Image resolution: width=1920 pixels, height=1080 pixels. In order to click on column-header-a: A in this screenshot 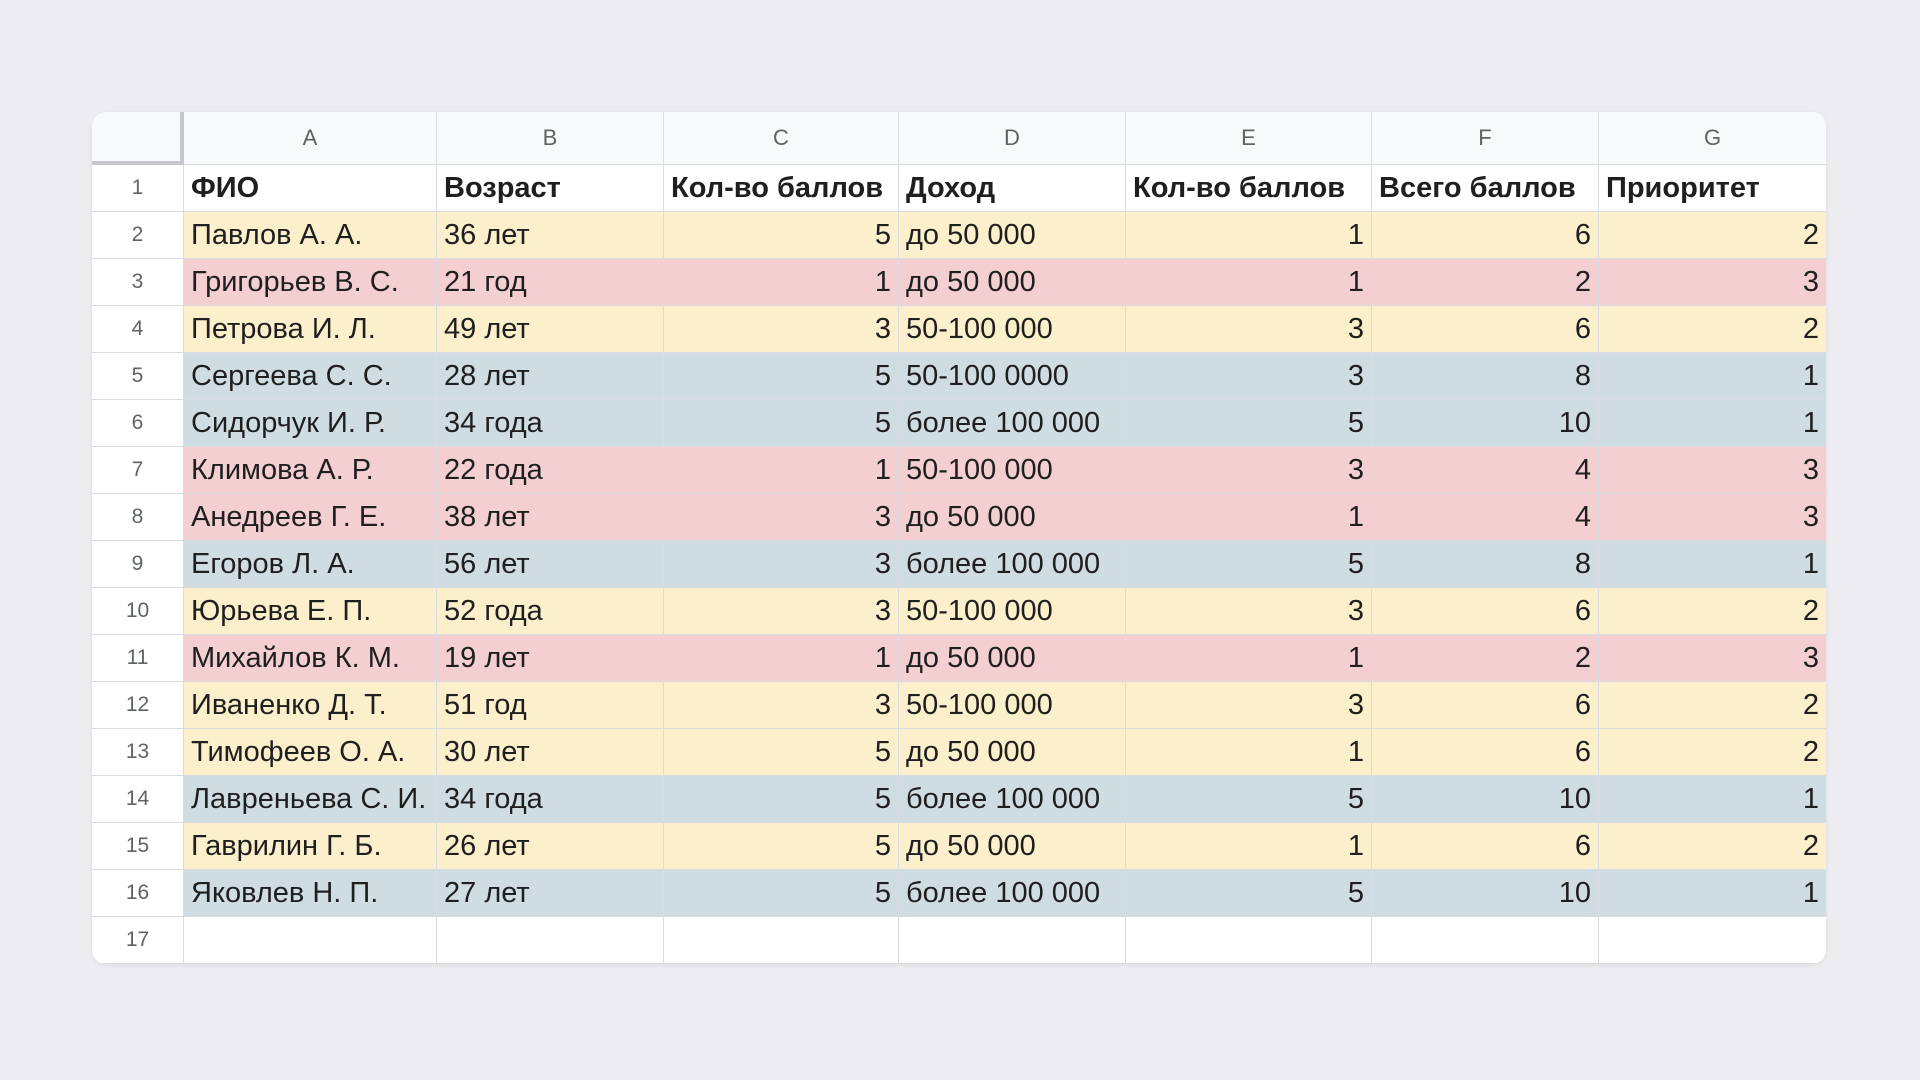, I will do `click(310, 138)`.